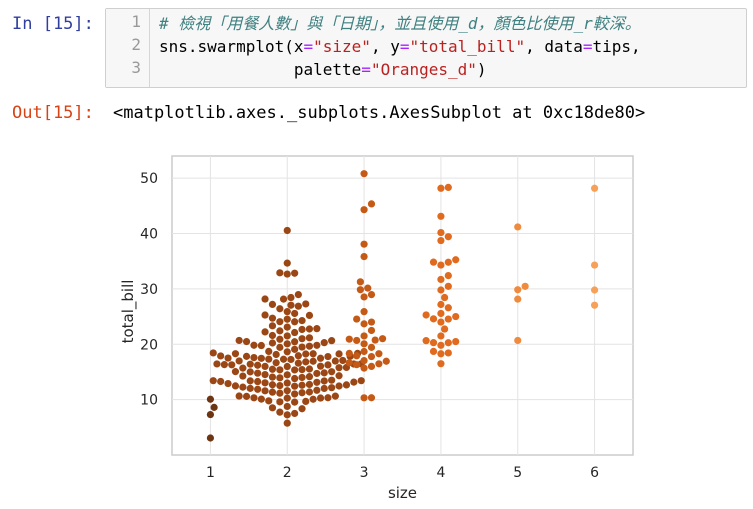  What do you see at coordinates (210, 473) in the screenshot?
I see `x-tick-label: 1` at bounding box center [210, 473].